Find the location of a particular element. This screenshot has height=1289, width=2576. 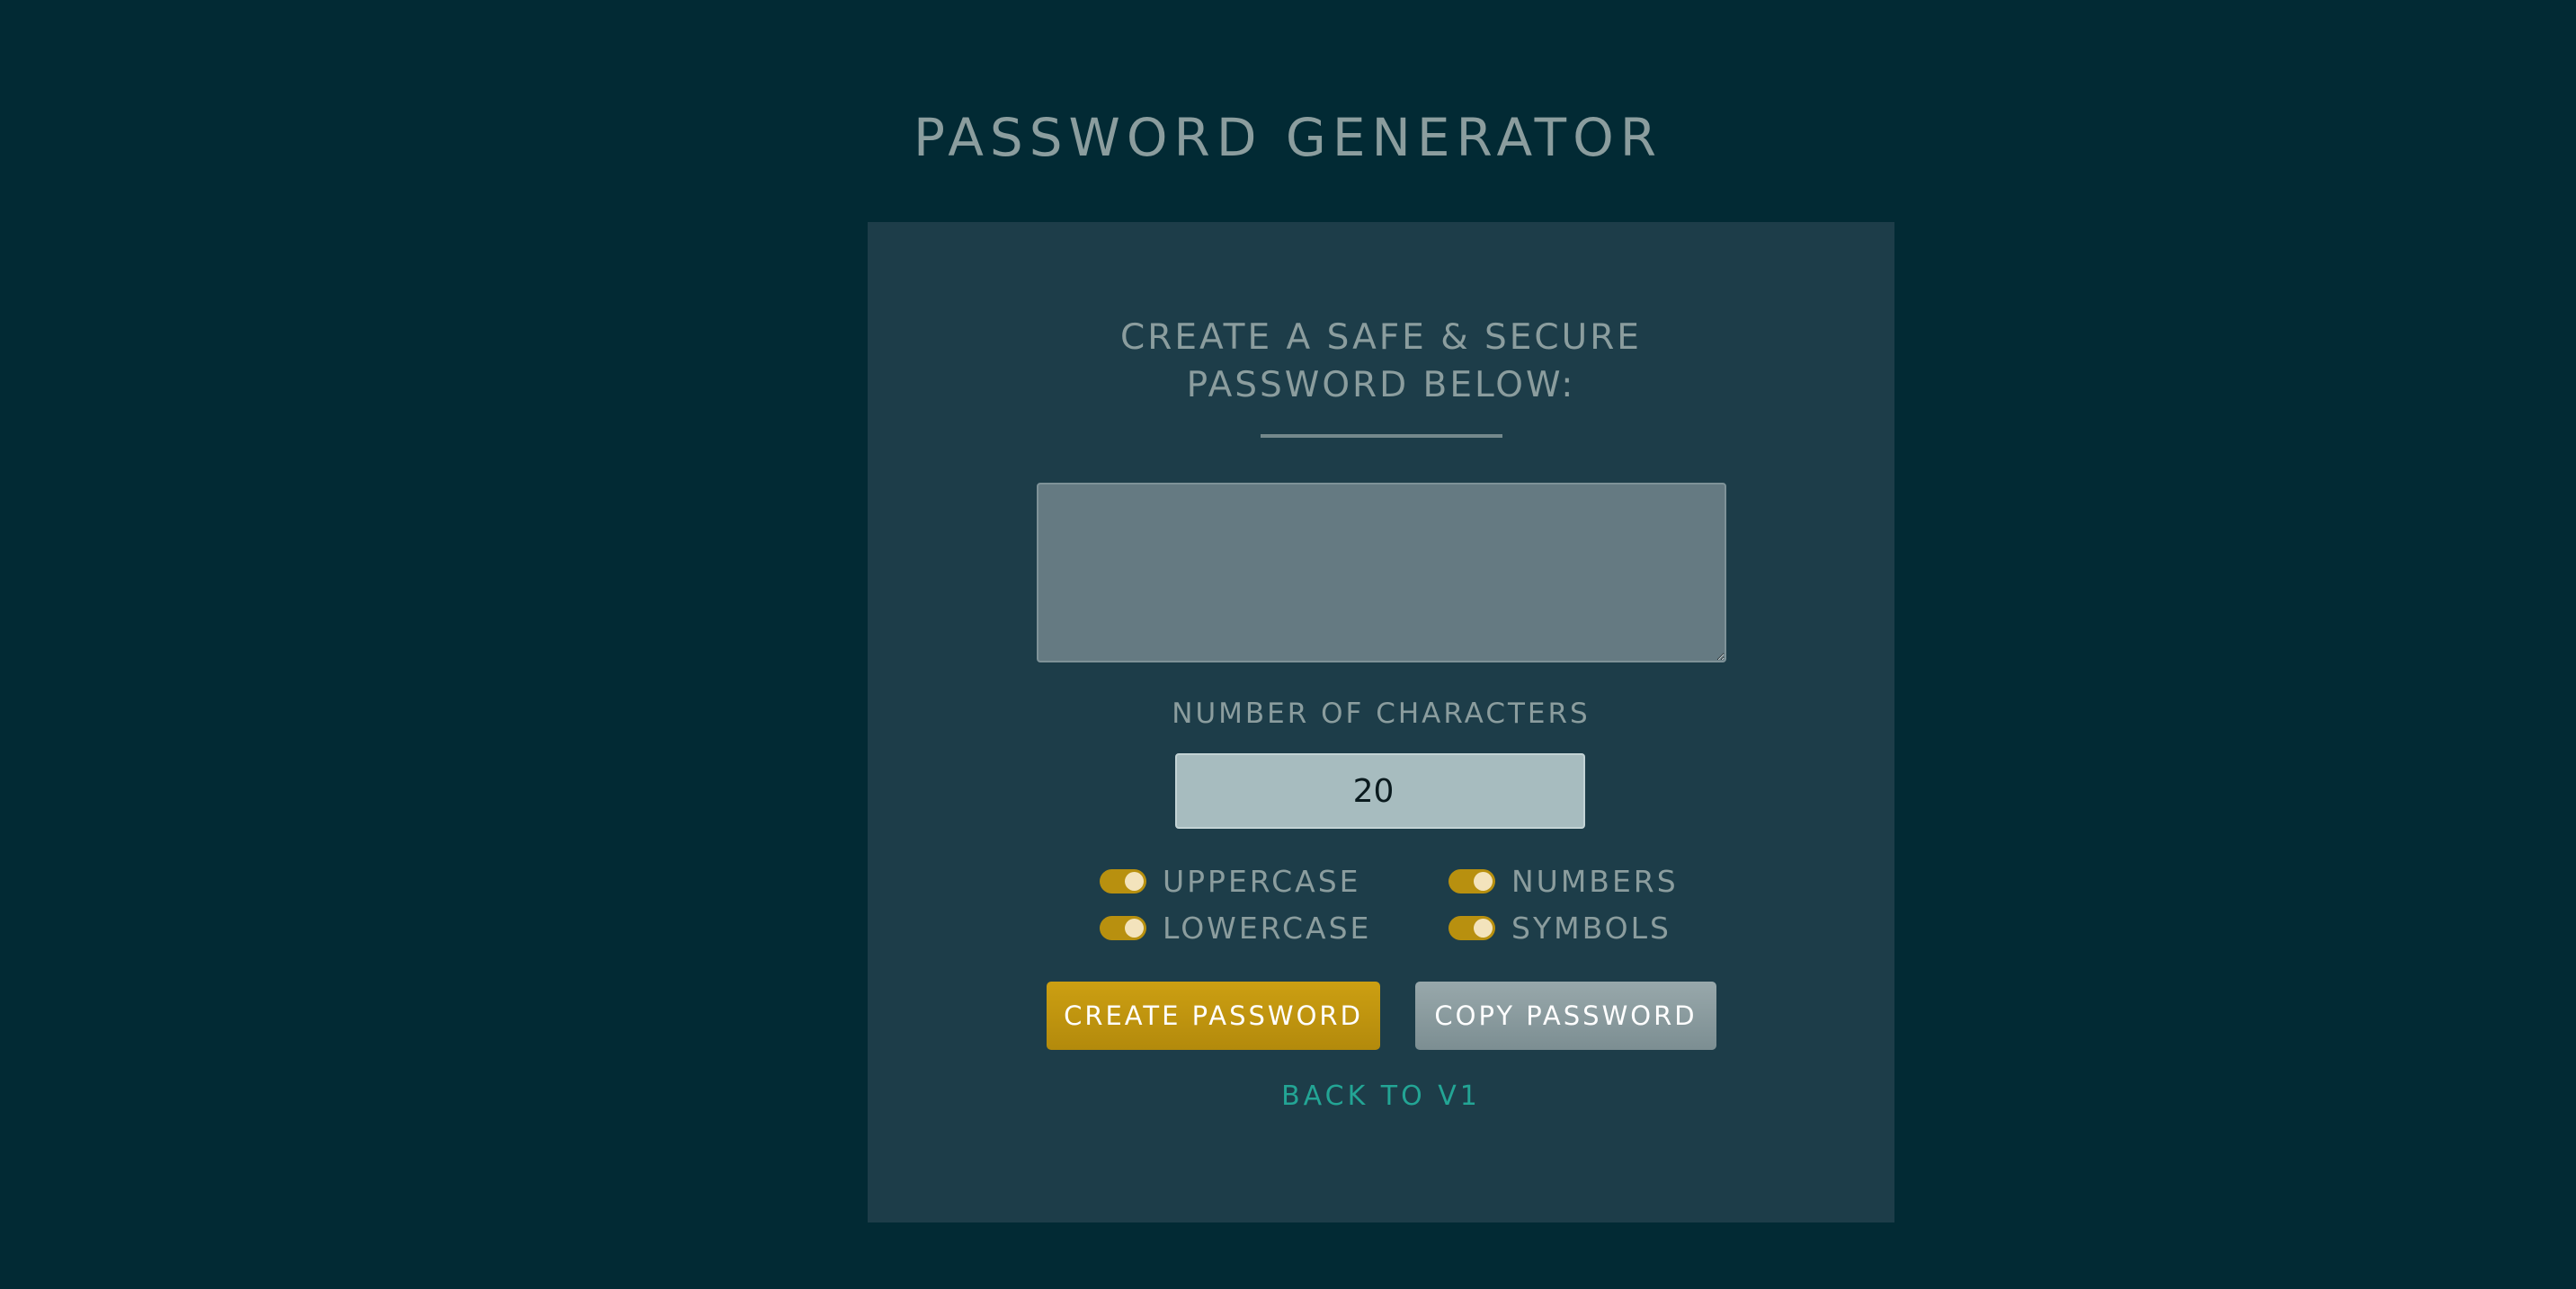

option-lowercase: LOWERCASE is located at coordinates (1236, 928).